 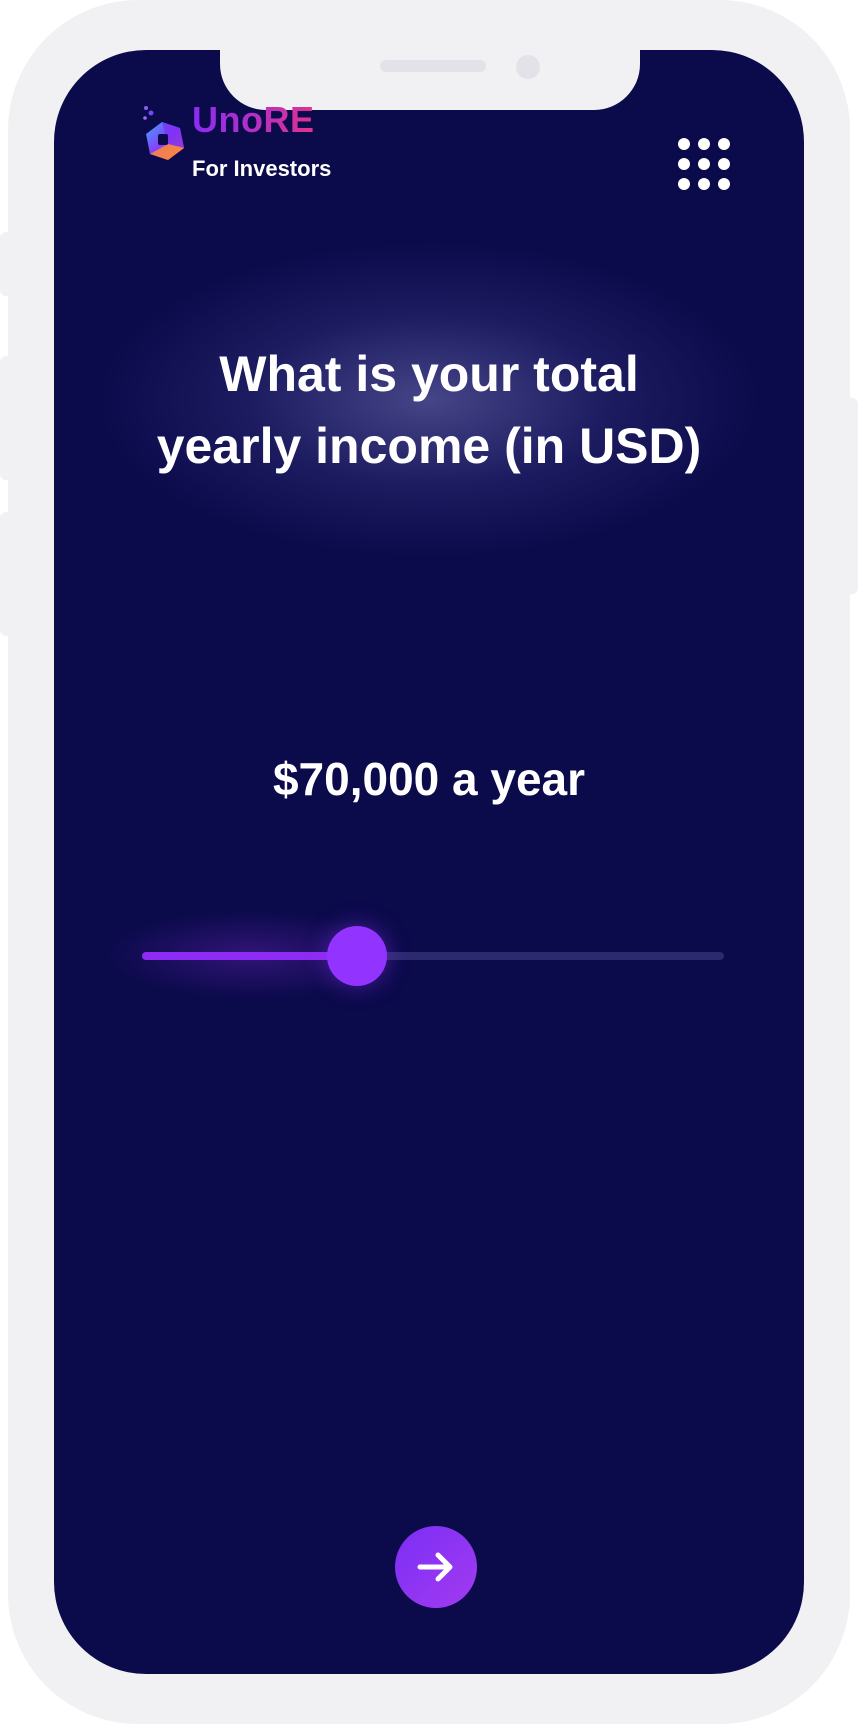 I want to click on volume-down-button, so click(x=7, y=574).